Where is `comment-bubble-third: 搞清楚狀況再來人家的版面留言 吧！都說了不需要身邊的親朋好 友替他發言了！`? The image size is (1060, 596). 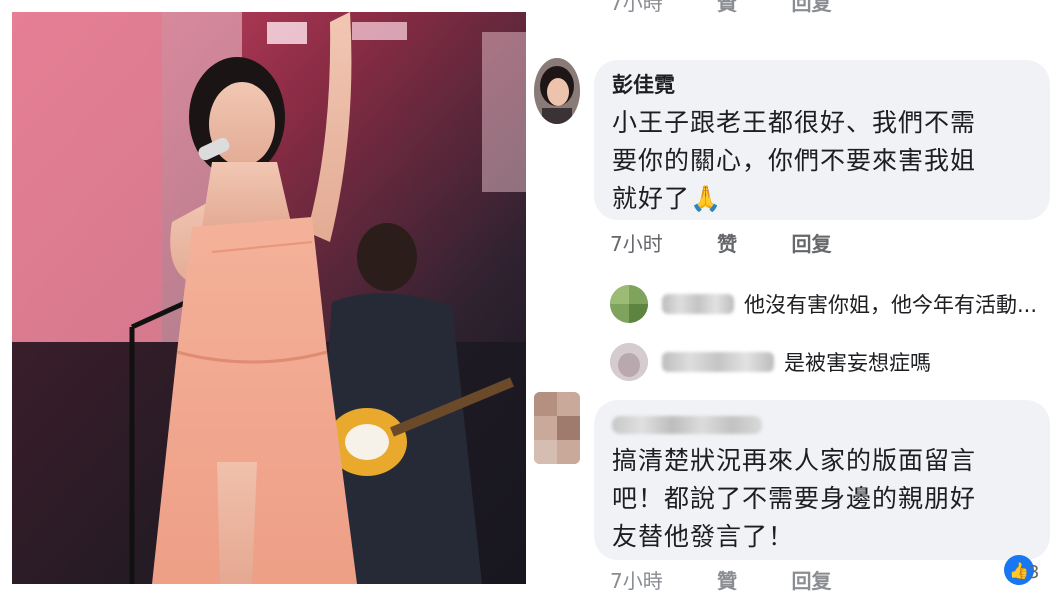
comment-bubble-third: 搞清楚狀況再來人家的版面留言 吧！都說了不需要身邊的親朋好 友替他發言了！ is located at coordinates (822, 480).